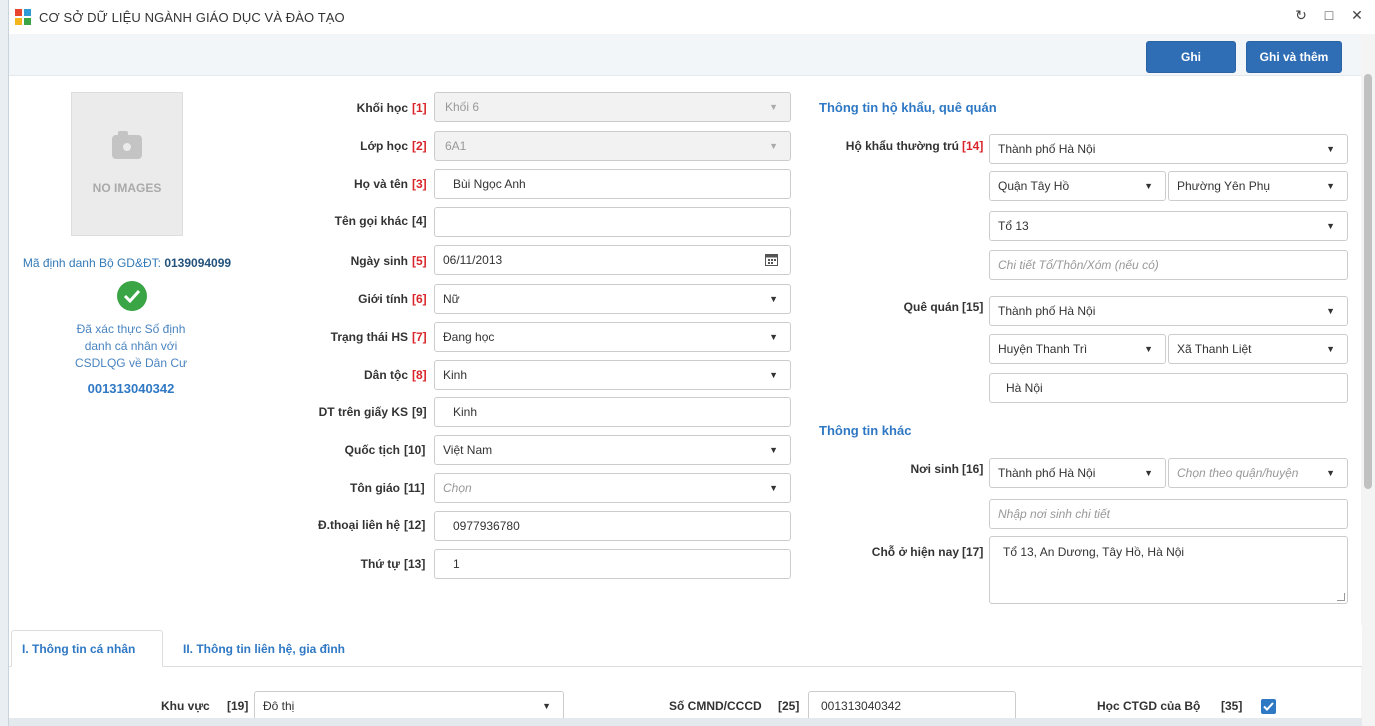 The width and height of the screenshot is (1375, 726). Describe the element at coordinates (380, 184) in the screenshot. I see `ho-ten-label: Họ và tên` at that location.